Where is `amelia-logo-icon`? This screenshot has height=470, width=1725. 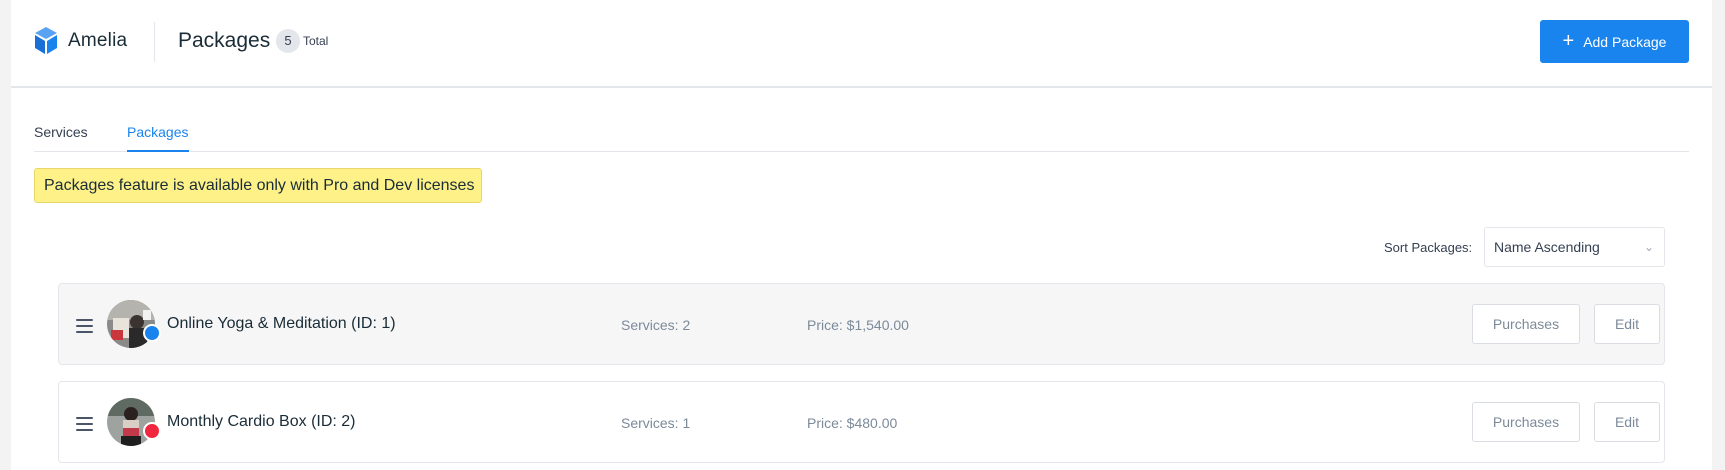
amelia-logo-icon is located at coordinates (46, 40).